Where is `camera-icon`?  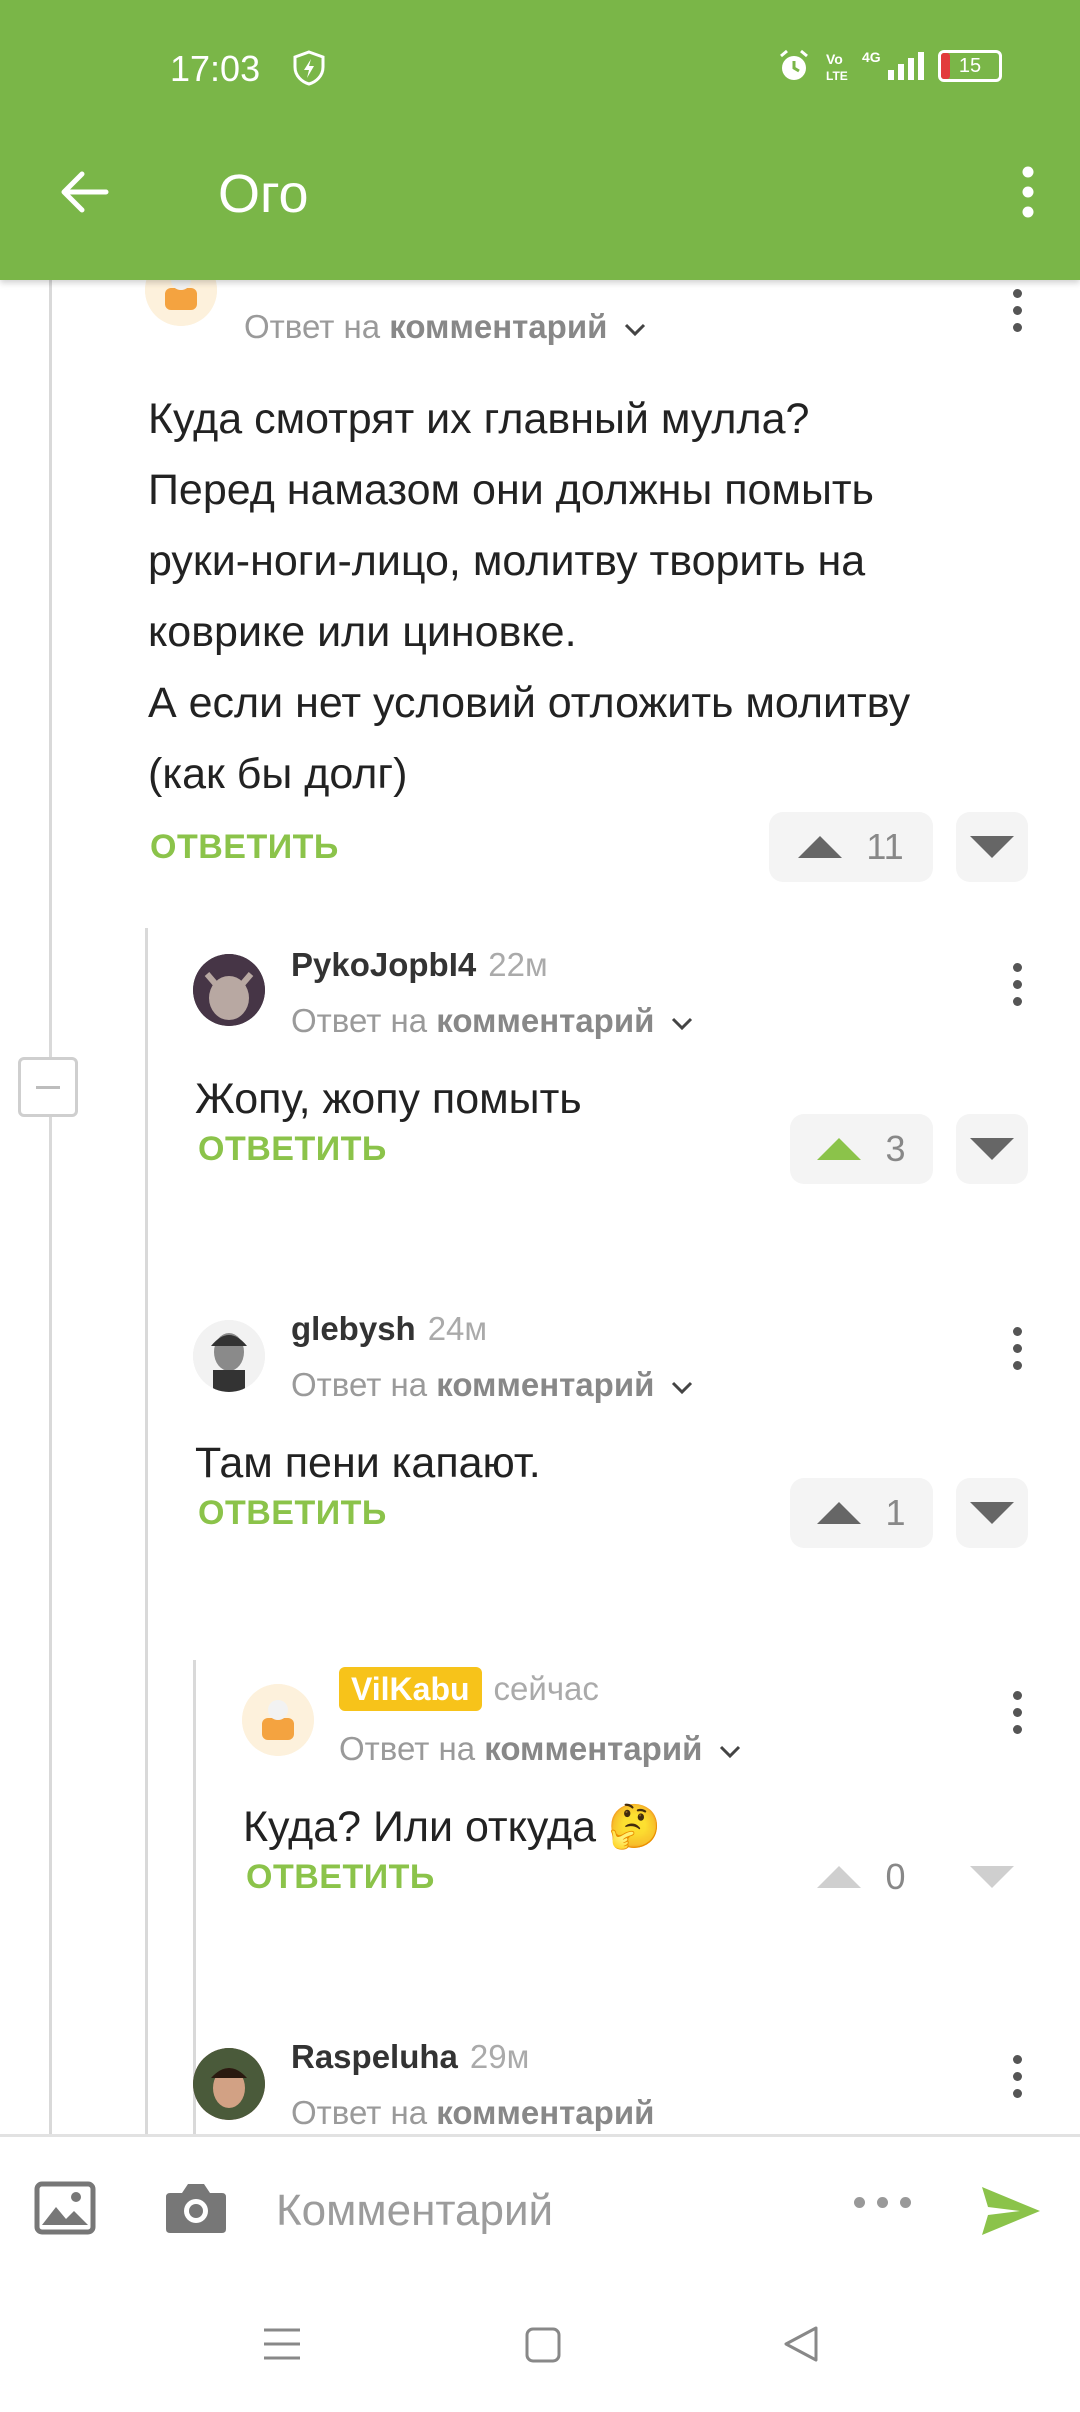
camera-icon is located at coordinates (196, 2208).